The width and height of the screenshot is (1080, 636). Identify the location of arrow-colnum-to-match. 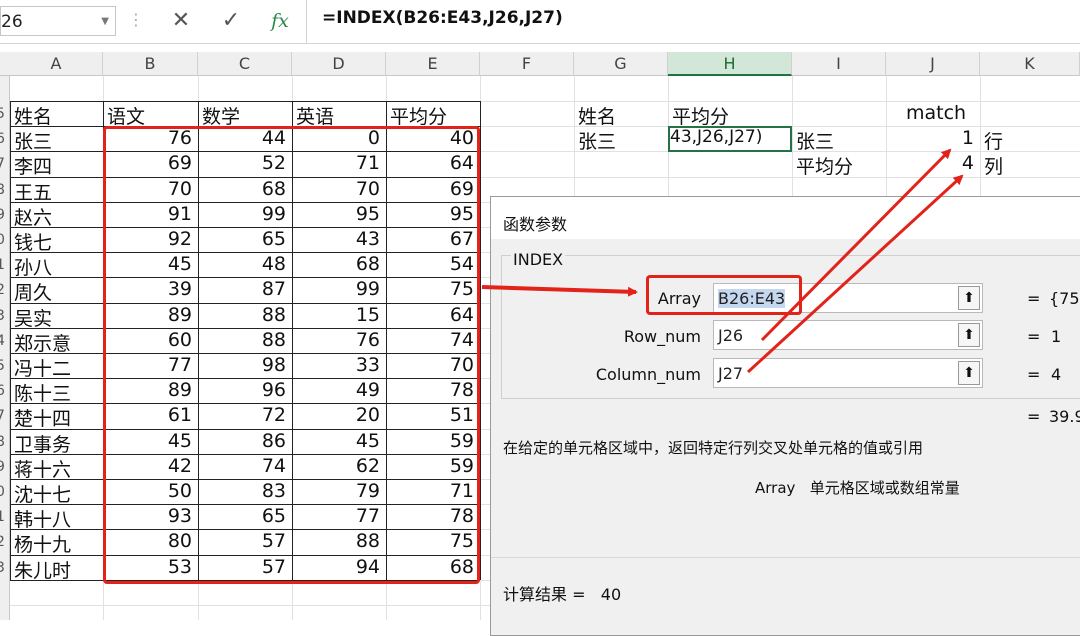
(855, 274).